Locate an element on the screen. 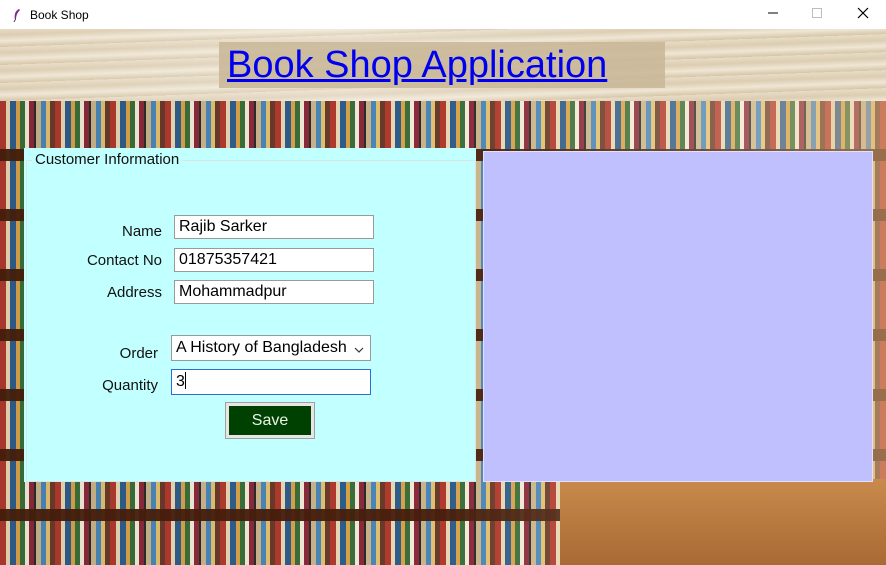  window-titlebar: Book Shop is located at coordinates (443, 15).